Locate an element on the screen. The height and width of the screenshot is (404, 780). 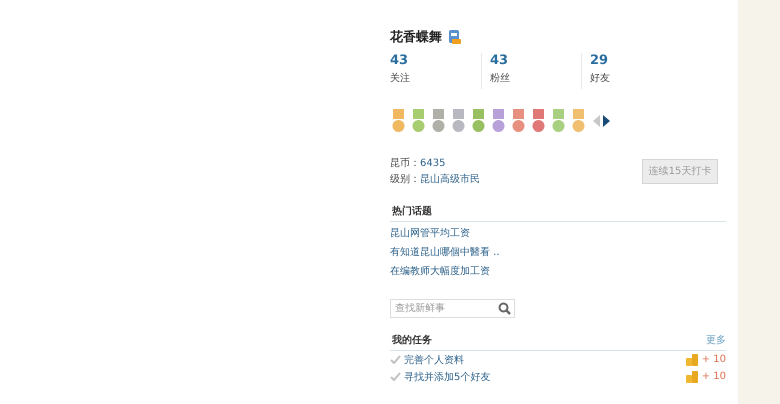
coins-value: 6435 is located at coordinates (433, 163).